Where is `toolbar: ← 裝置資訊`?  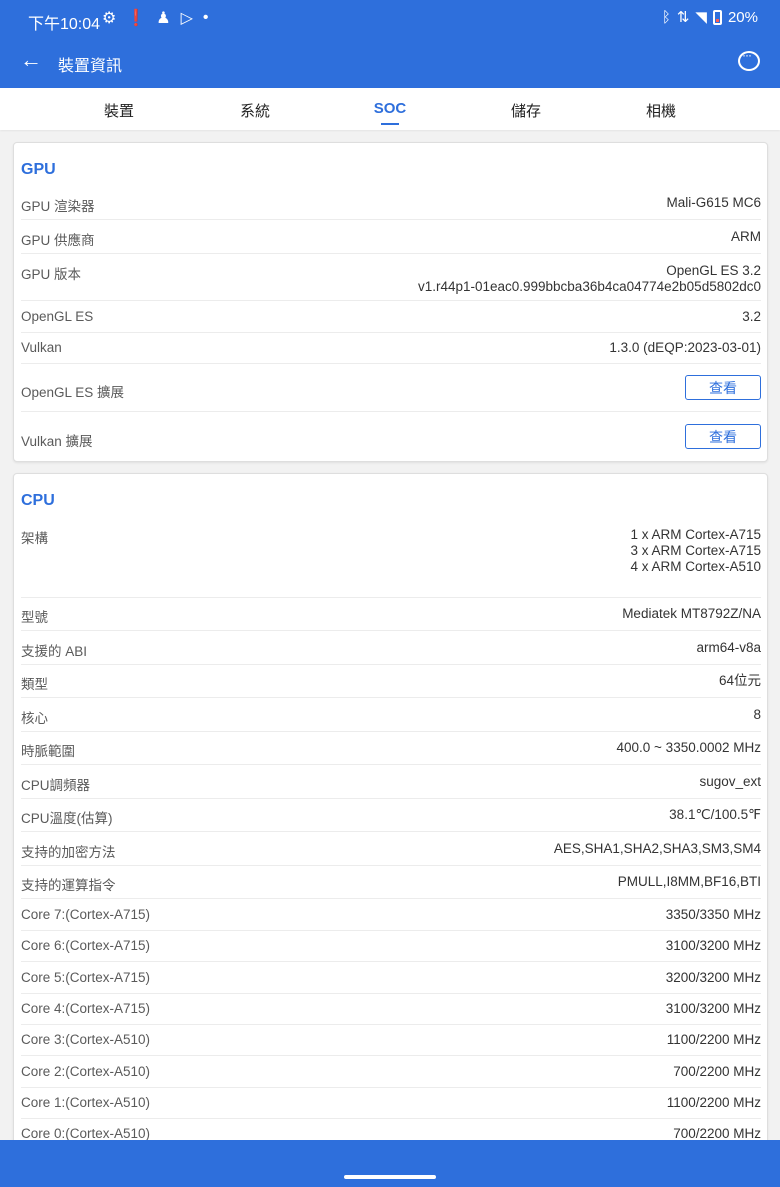
toolbar: ← 裝置資訊 is located at coordinates (390, 62).